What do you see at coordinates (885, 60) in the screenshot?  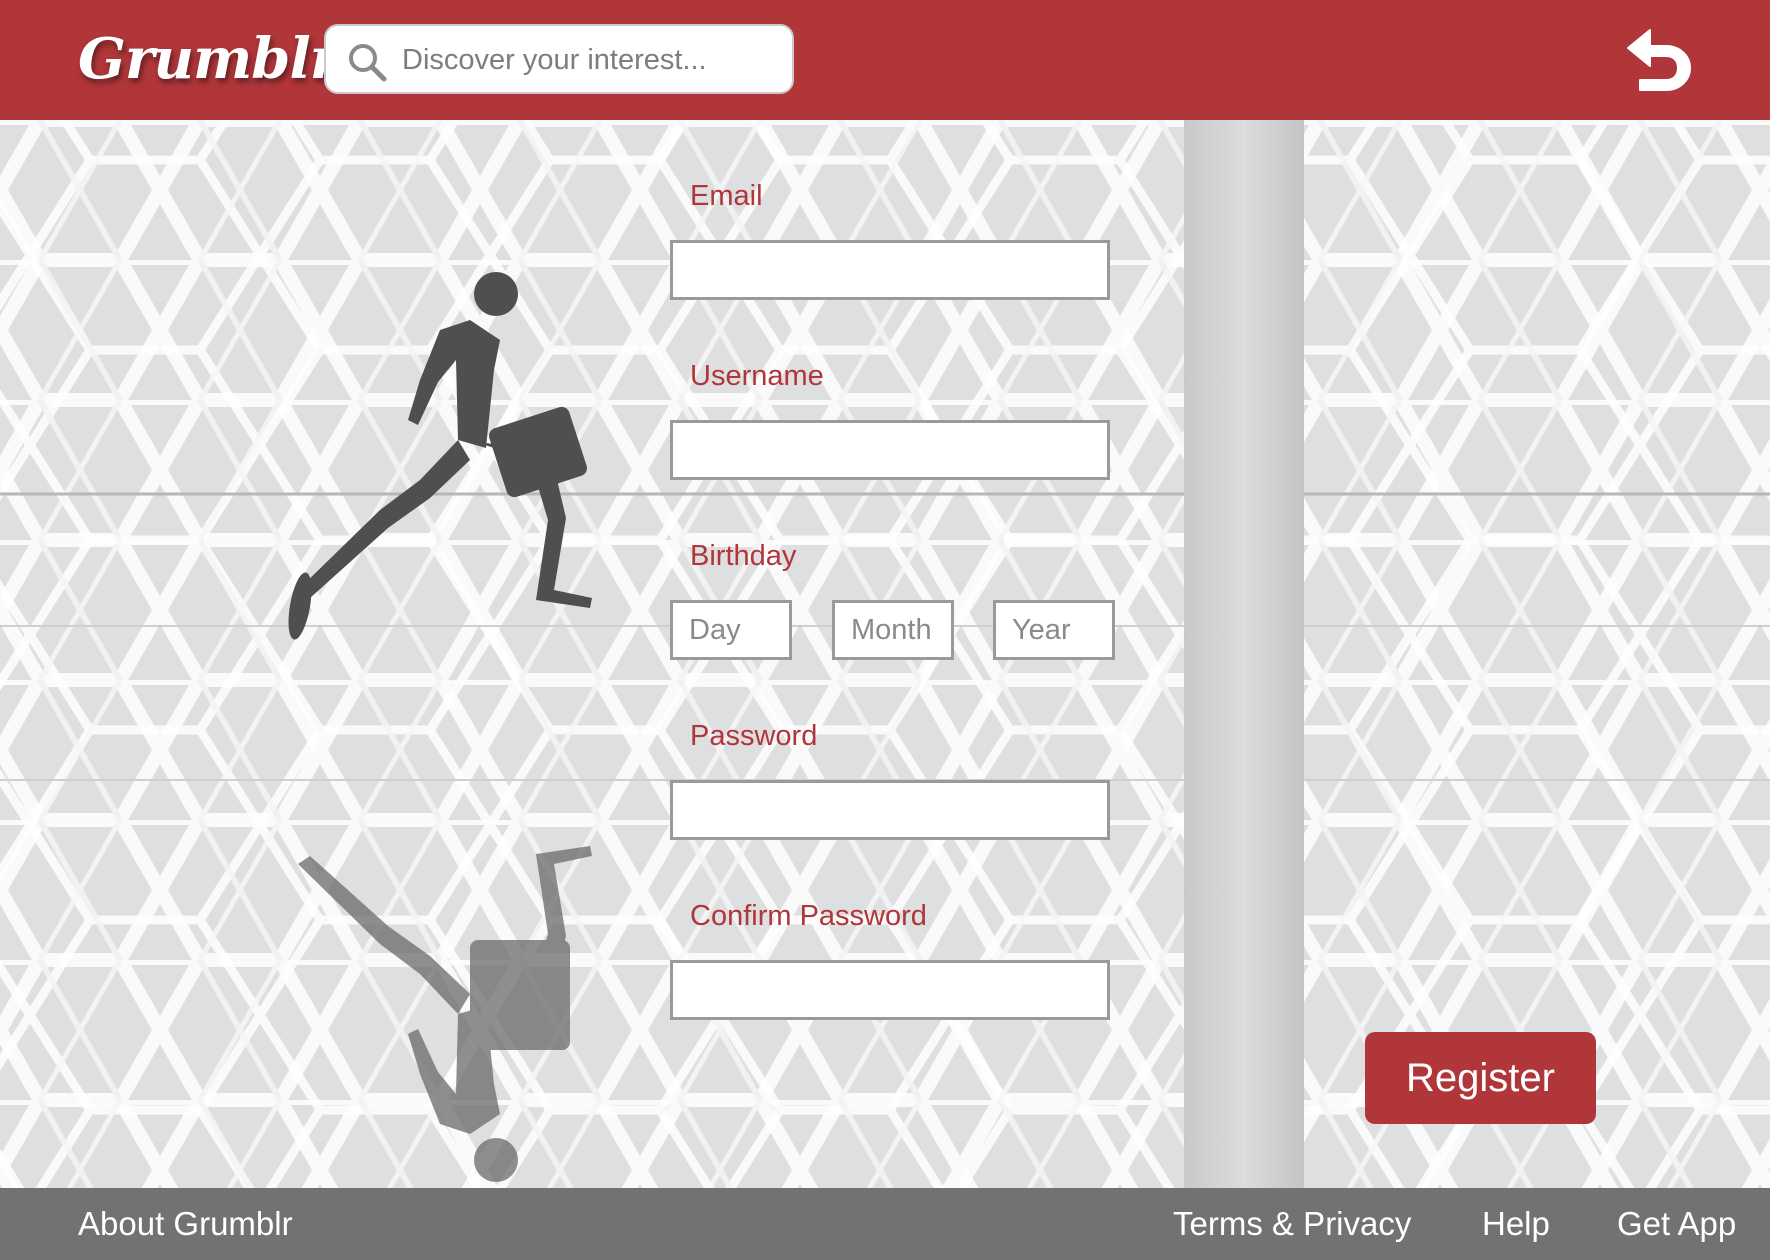 I see `top-bar: Grumblr` at bounding box center [885, 60].